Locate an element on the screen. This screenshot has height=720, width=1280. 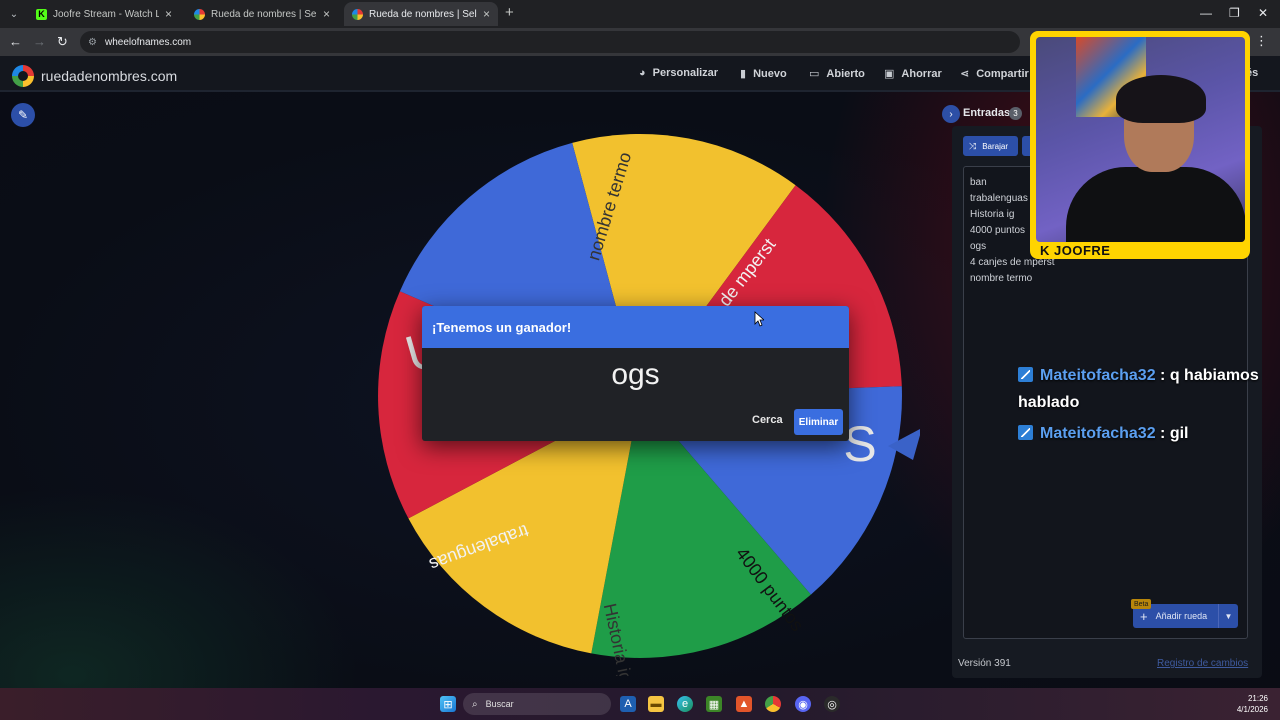
minimize-icon: — is located at coordinates (1206, 13).